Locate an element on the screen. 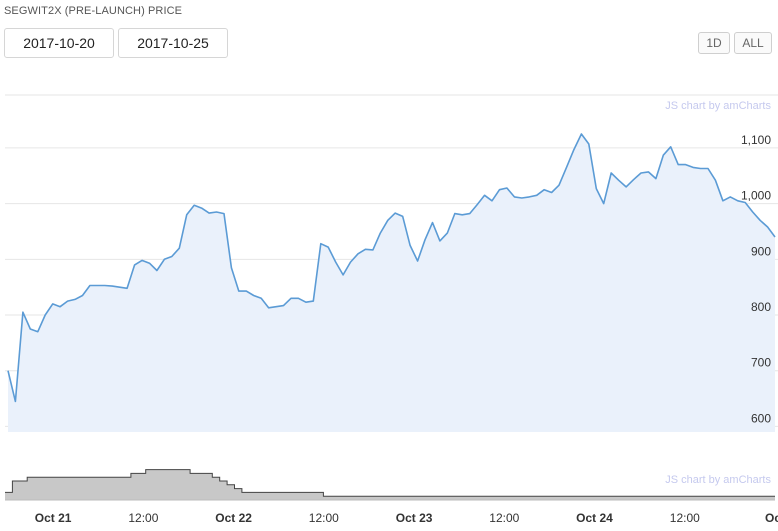  x-tick-label: Oct 22 is located at coordinates (233, 518).